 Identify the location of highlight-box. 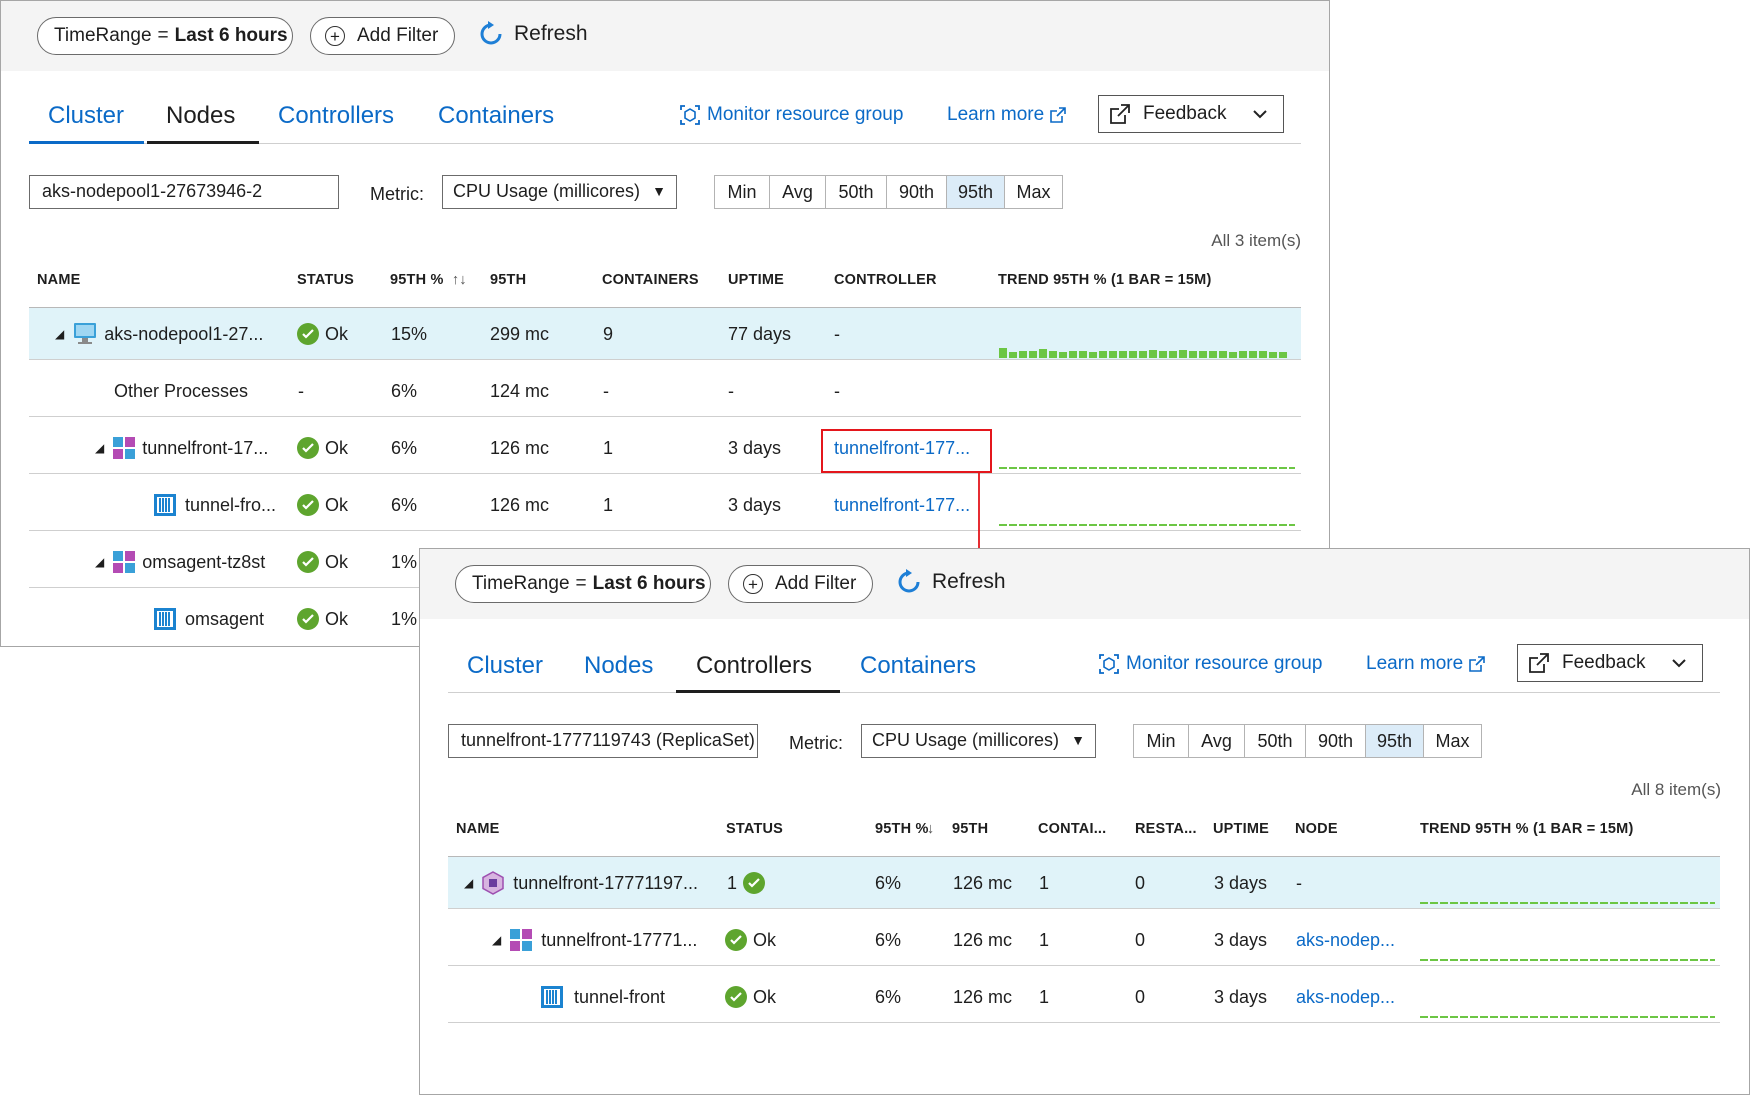
(906, 451).